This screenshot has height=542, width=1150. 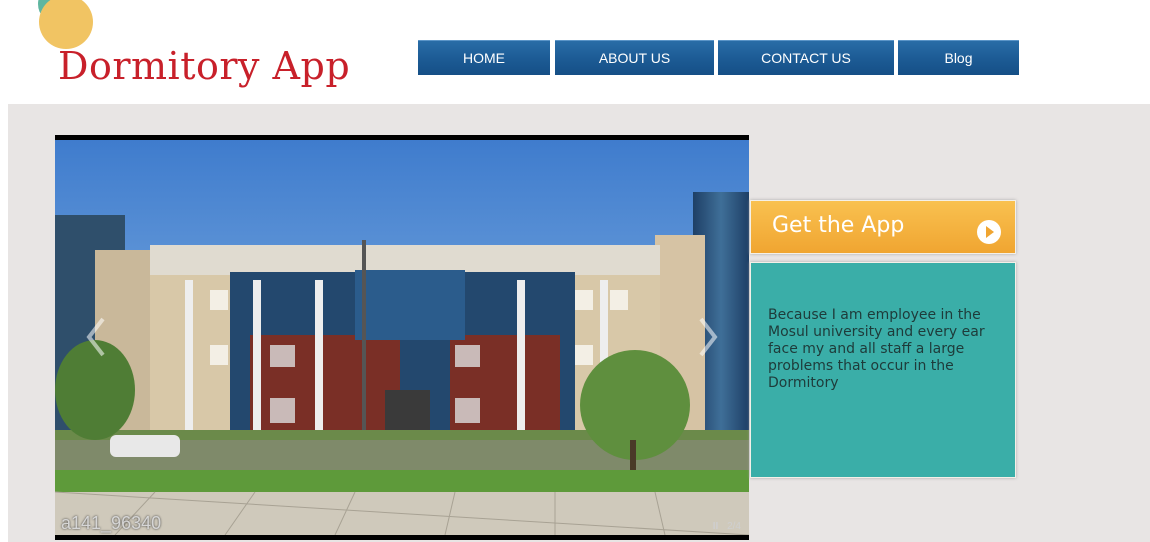 I want to click on nav-blog: Blog, so click(x=958, y=57).